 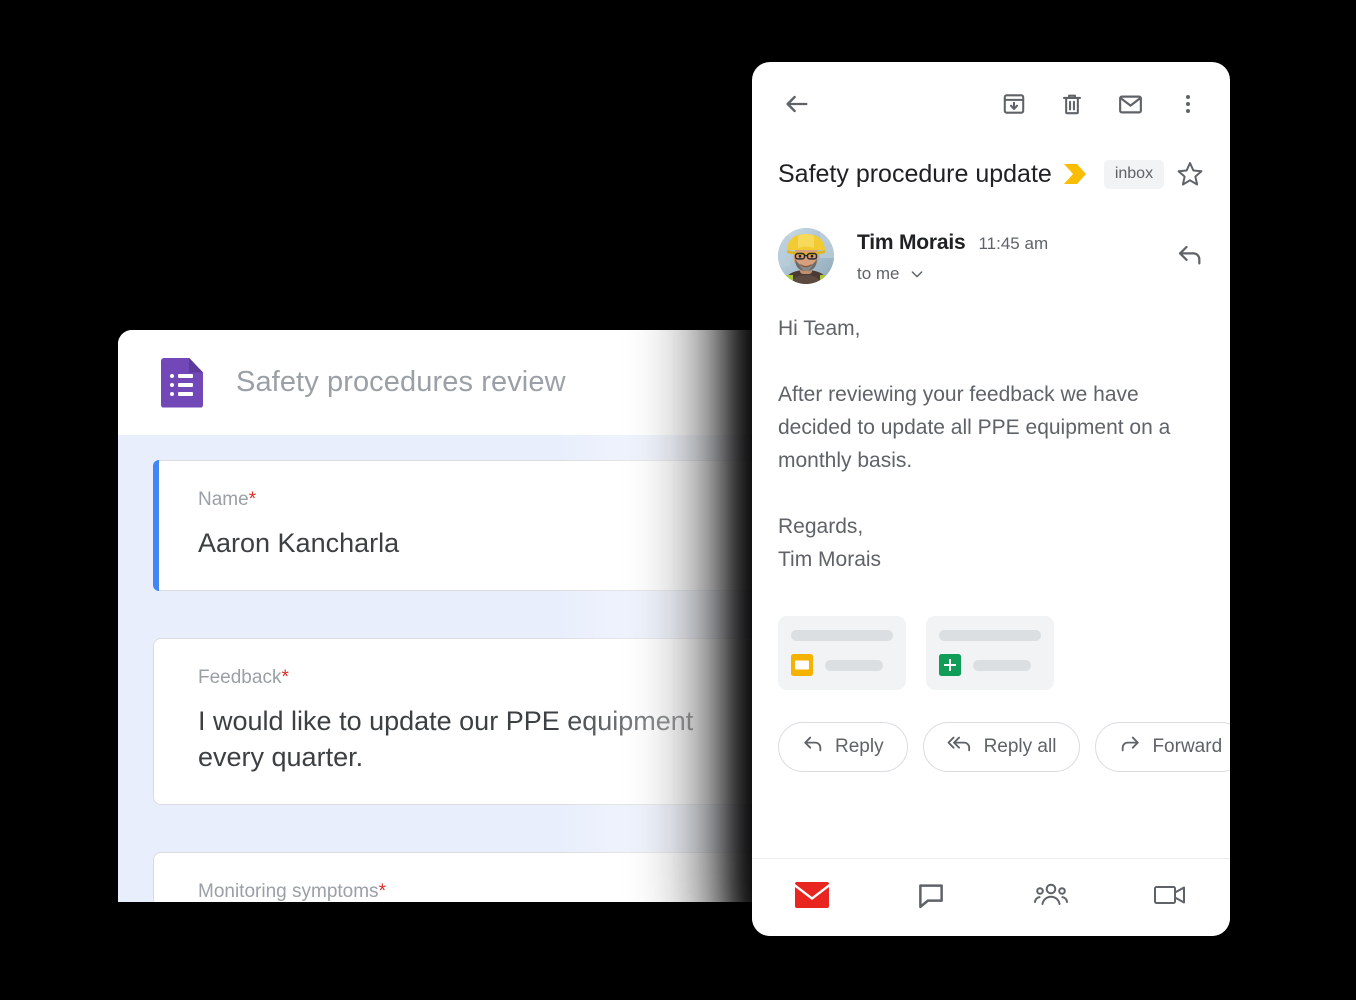 What do you see at coordinates (830, 543) in the screenshot?
I see `body-signature: Regards, Tim Morais` at bounding box center [830, 543].